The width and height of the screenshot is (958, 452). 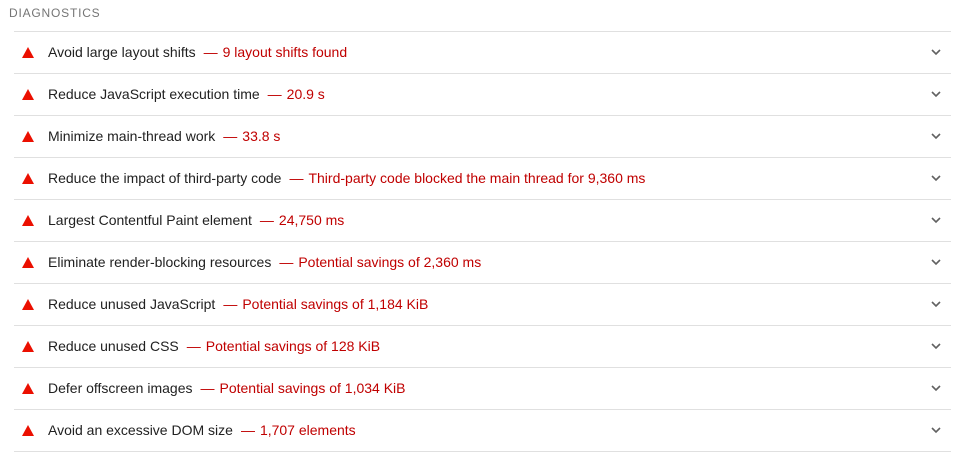 What do you see at coordinates (55, 13) in the screenshot?
I see `section-title: DIAGNOSTICS` at bounding box center [55, 13].